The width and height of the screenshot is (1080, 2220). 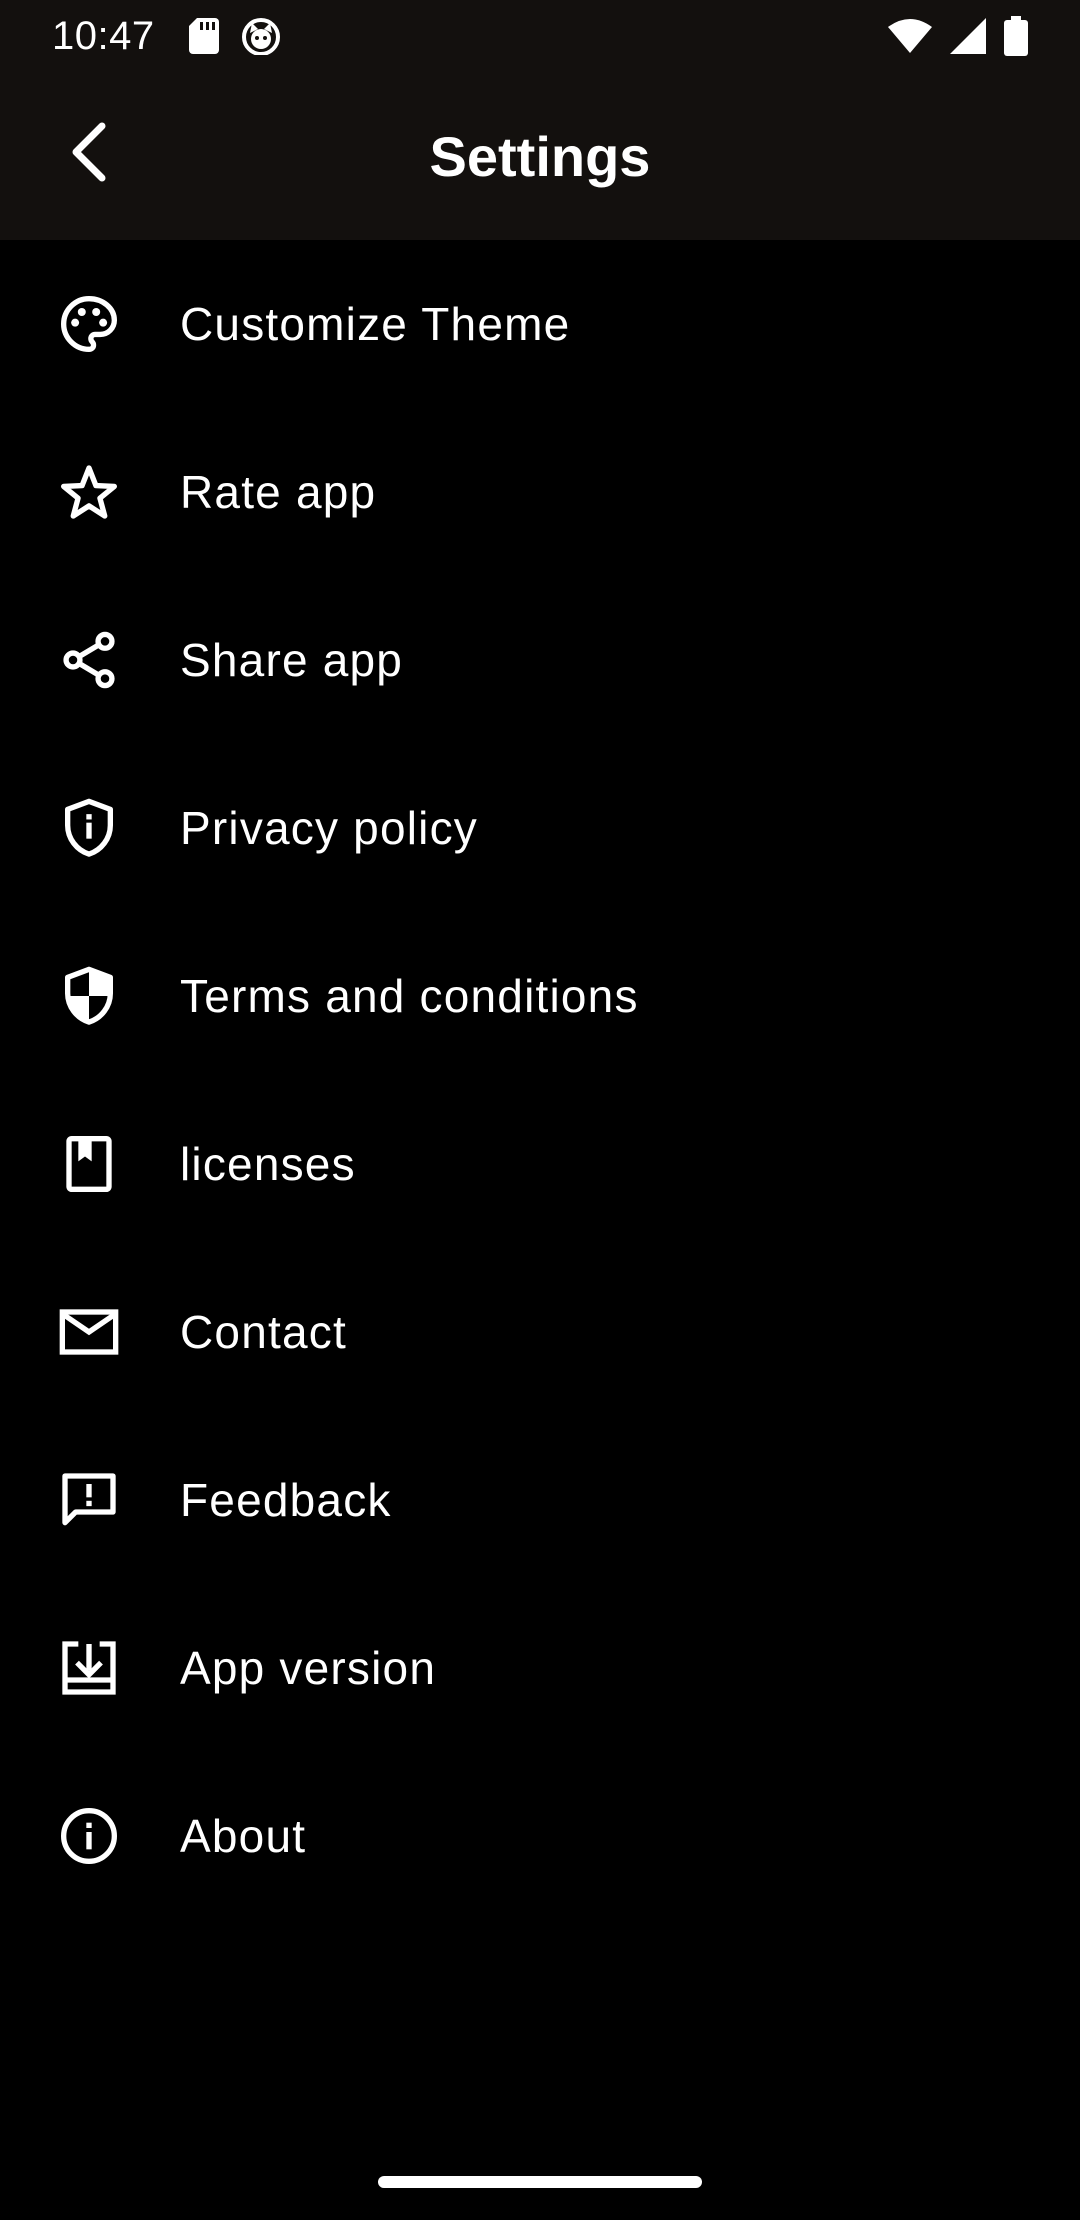 I want to click on book-bookmark-icon, so click(x=90, y=1164).